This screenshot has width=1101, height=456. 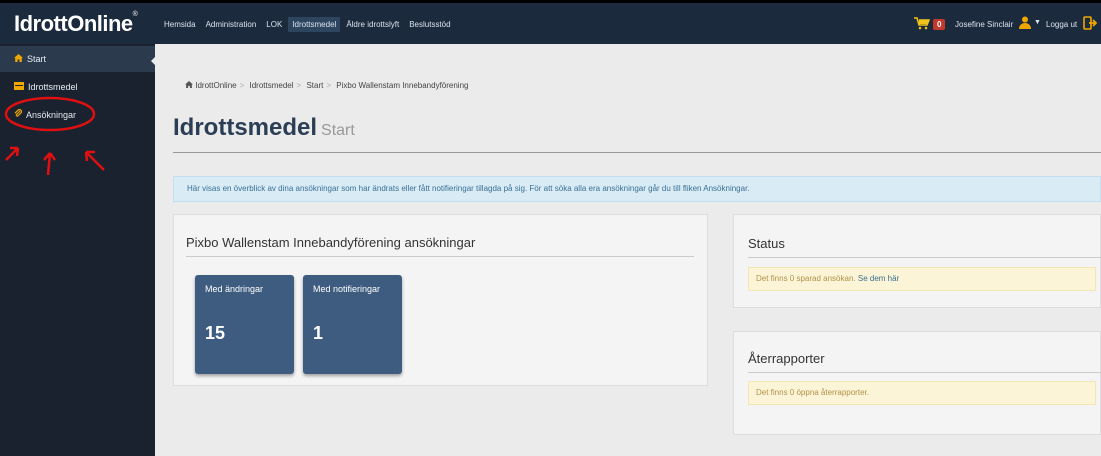 I want to click on nav-idrottsmedel: Idrottsmedel, so click(x=314, y=24).